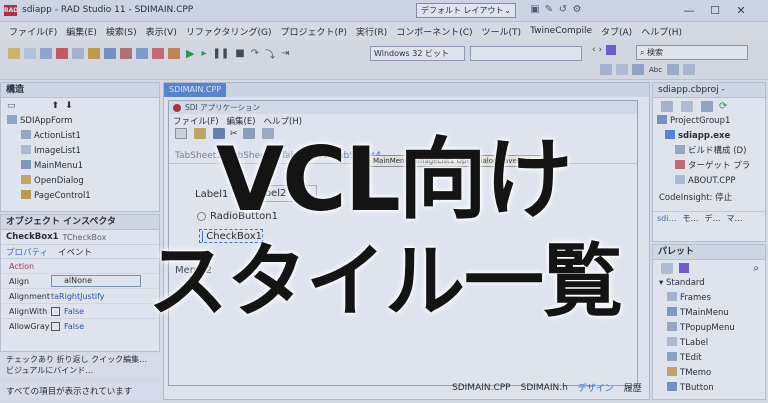 The image size is (768, 403). I want to click on palette-item: TPopupMenu, so click(716, 328).